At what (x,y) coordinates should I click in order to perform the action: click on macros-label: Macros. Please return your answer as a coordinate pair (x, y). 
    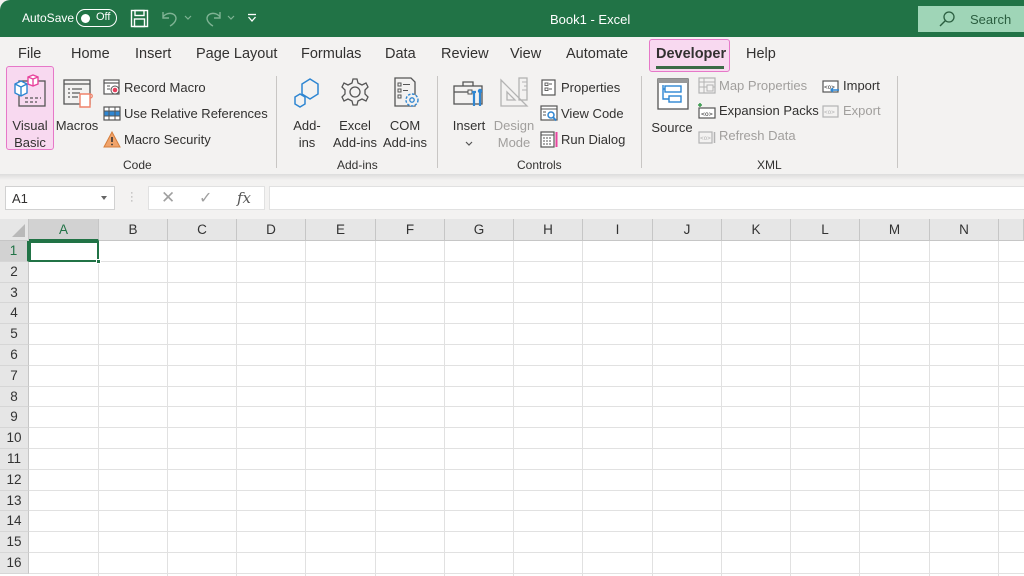
    Looking at the image, I should click on (77, 125).